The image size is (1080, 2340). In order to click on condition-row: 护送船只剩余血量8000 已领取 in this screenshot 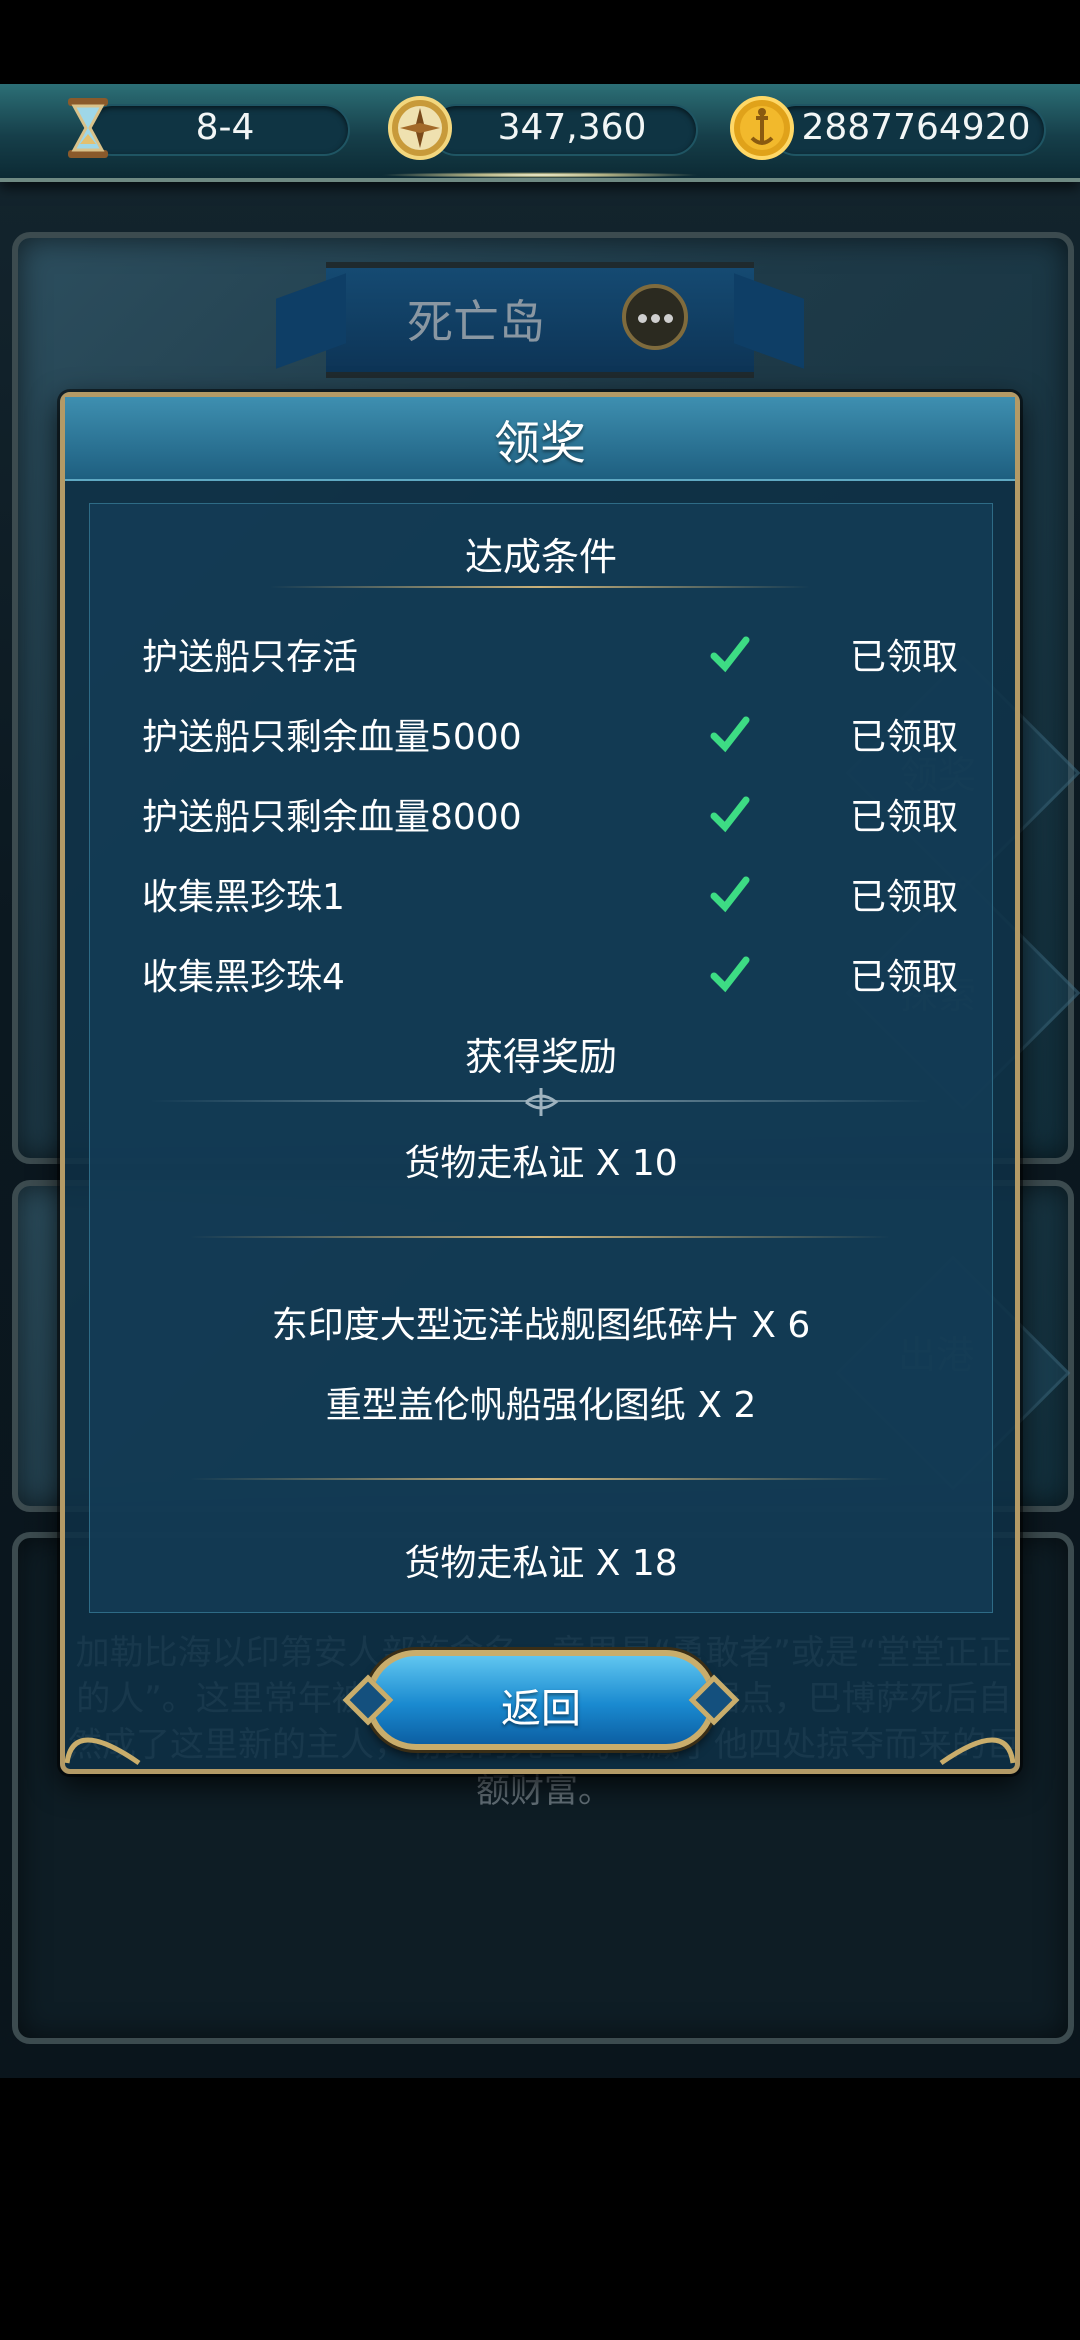, I will do `click(541, 818)`.